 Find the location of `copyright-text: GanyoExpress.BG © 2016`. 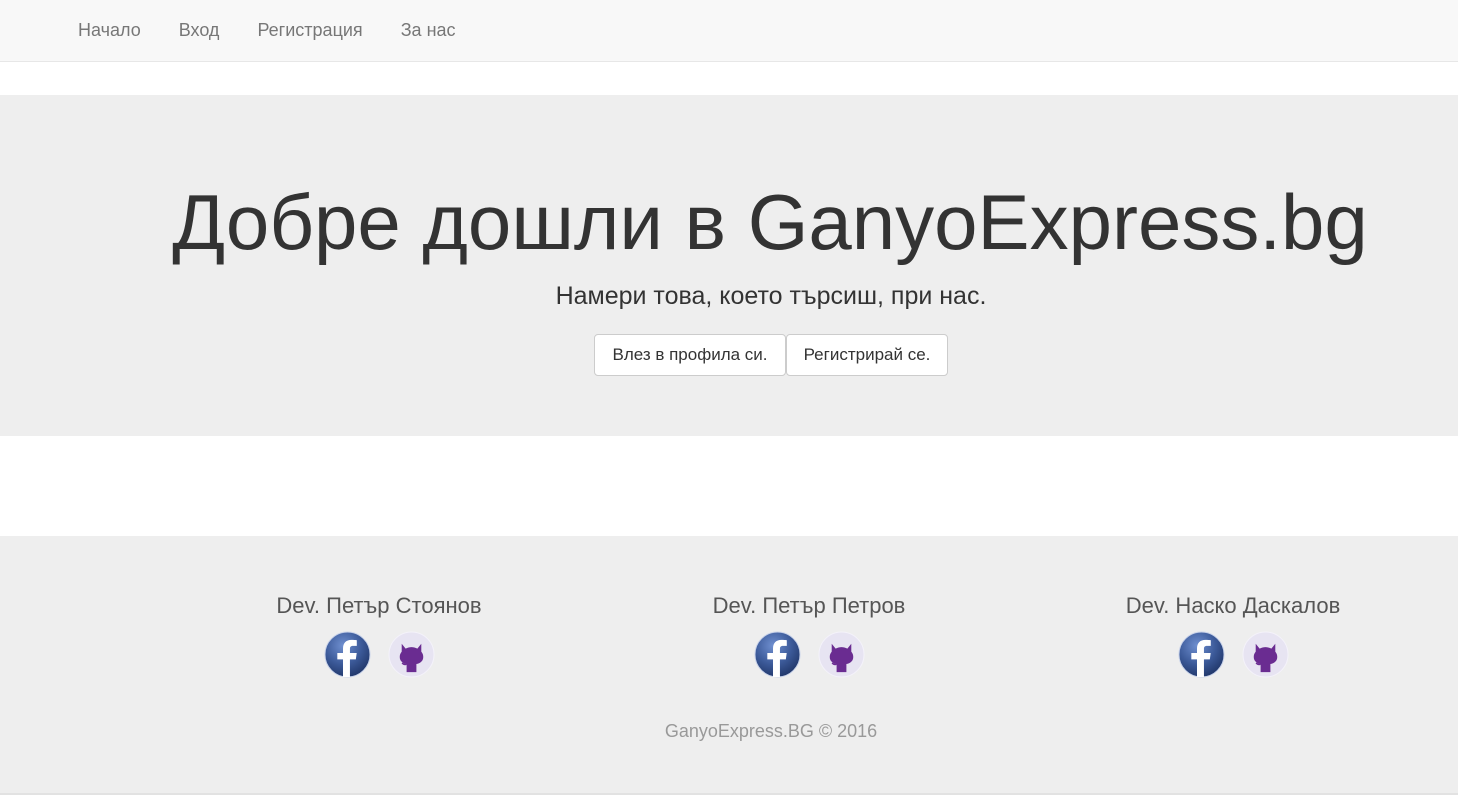

copyright-text: GanyoExpress.BG © 2016 is located at coordinates (771, 731).